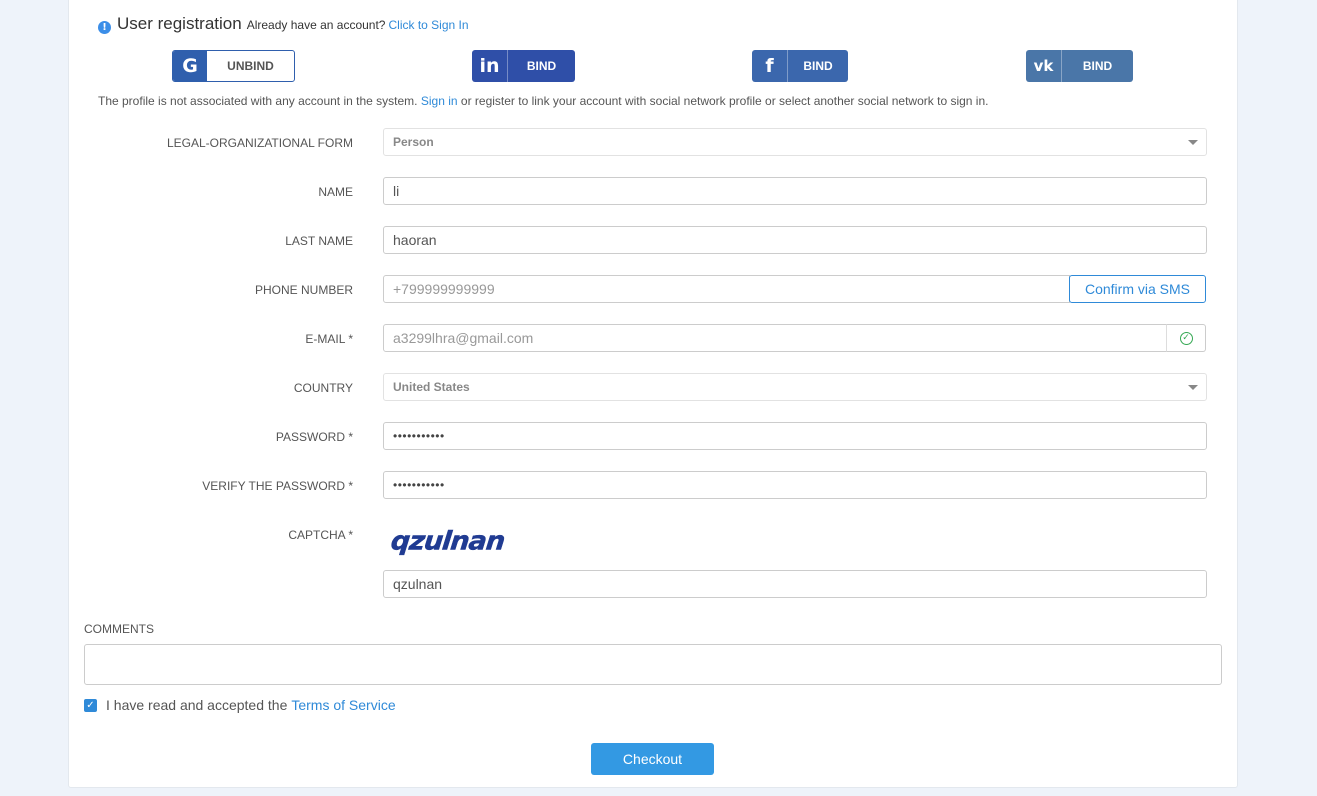  What do you see at coordinates (329, 339) in the screenshot?
I see `email-label: E-MAIL *` at bounding box center [329, 339].